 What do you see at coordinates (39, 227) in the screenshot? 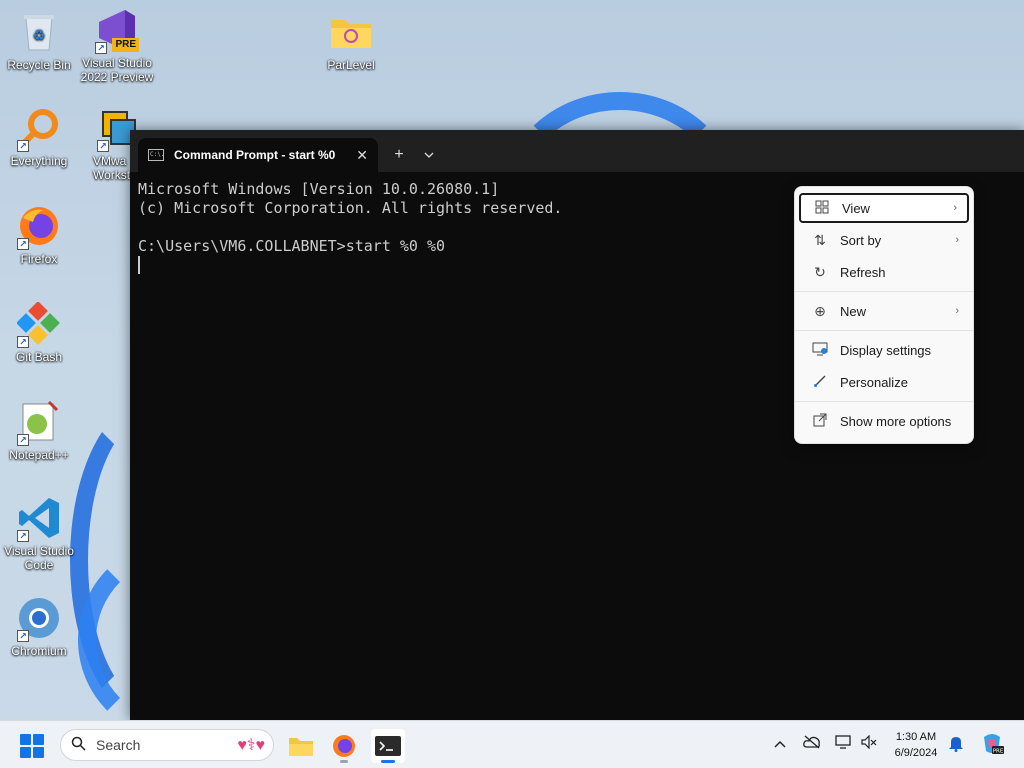
I see `firefox-icon: ↗` at bounding box center [39, 227].